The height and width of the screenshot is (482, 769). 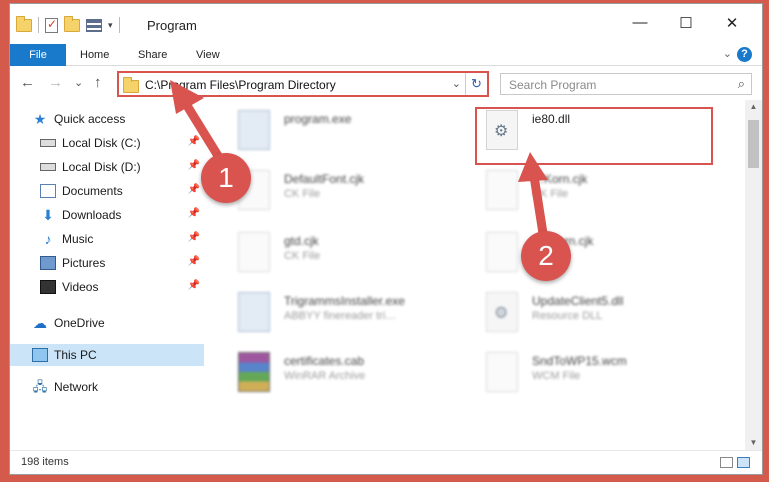 What do you see at coordinates (107, 323) in the screenshot?
I see `sidebar-item-onedrive: ☁ OneDrive` at bounding box center [107, 323].